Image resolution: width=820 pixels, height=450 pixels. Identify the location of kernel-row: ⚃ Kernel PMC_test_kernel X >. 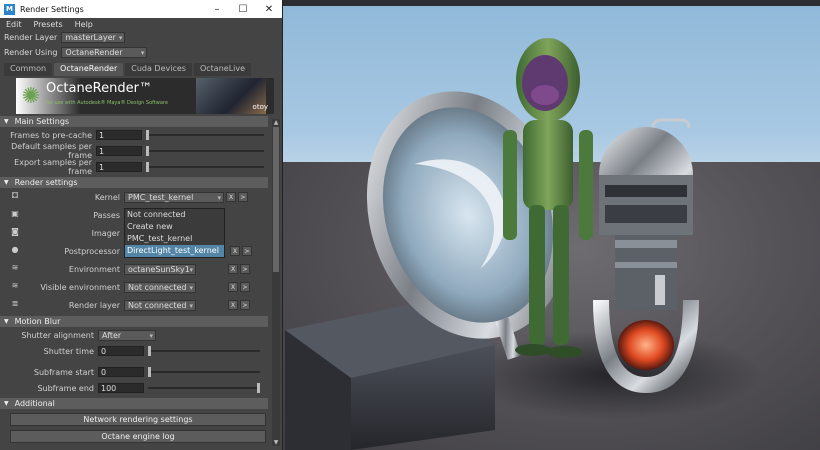
(141, 197).